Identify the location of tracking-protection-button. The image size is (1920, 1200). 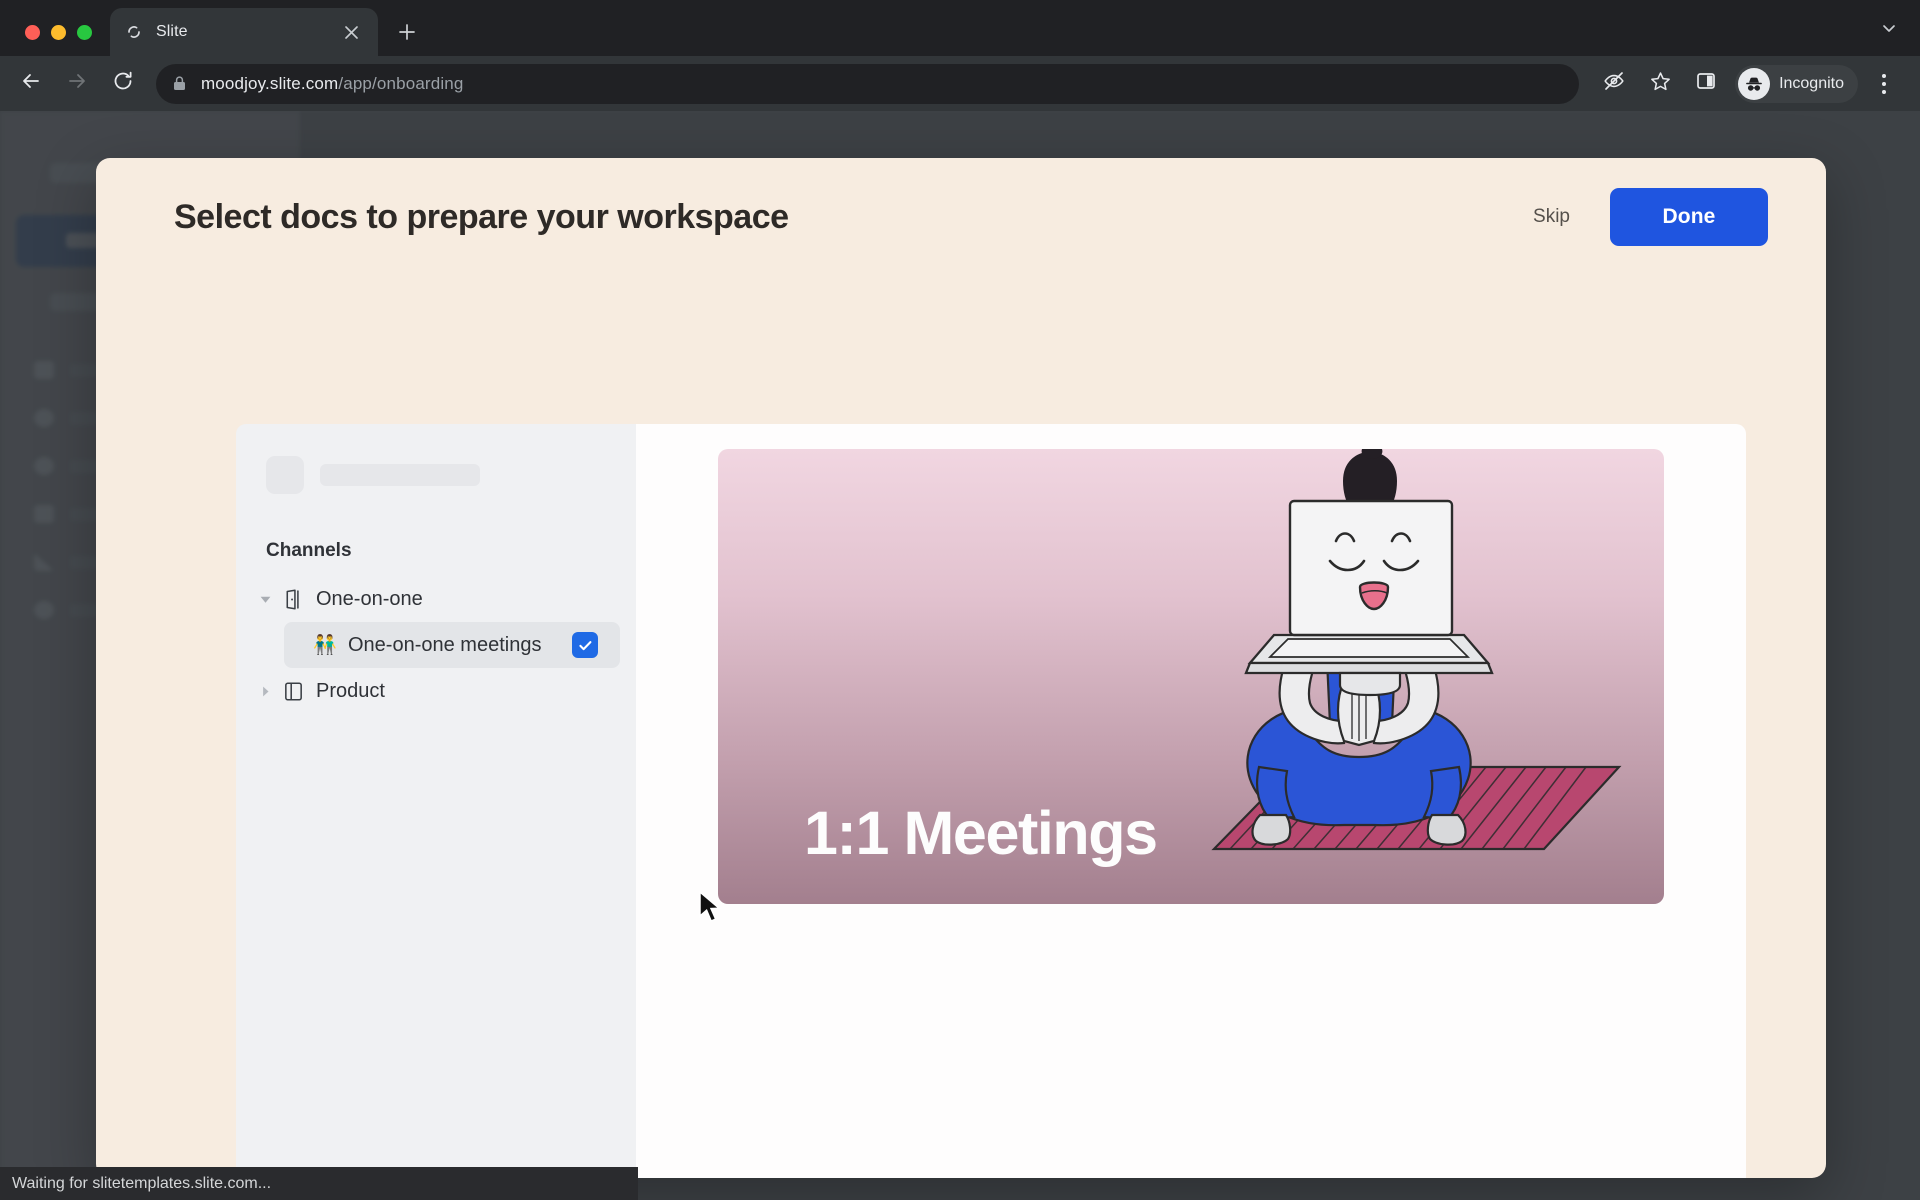
(1614, 84).